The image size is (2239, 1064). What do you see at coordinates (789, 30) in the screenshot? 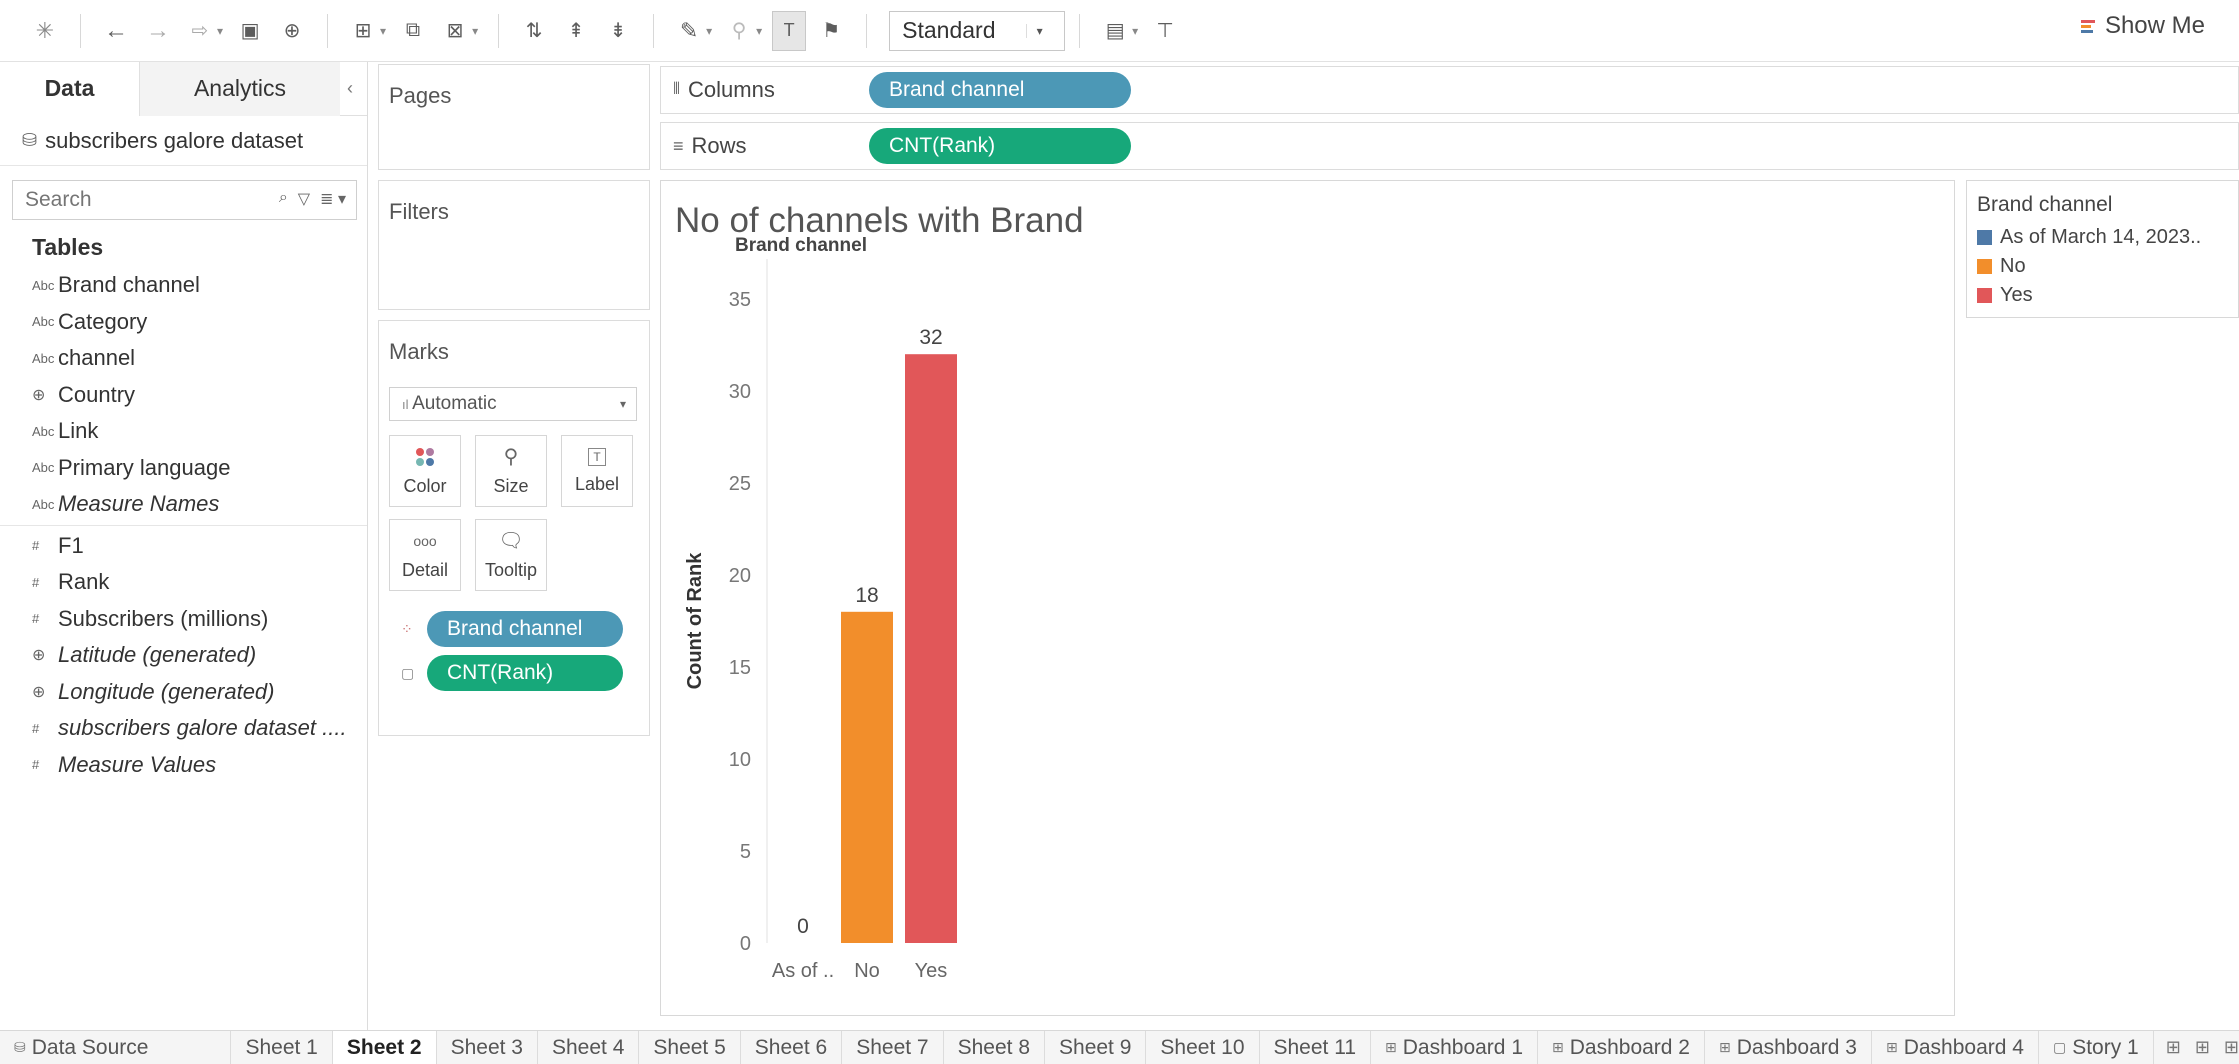
I see `show-labels-icon: T` at bounding box center [789, 30].